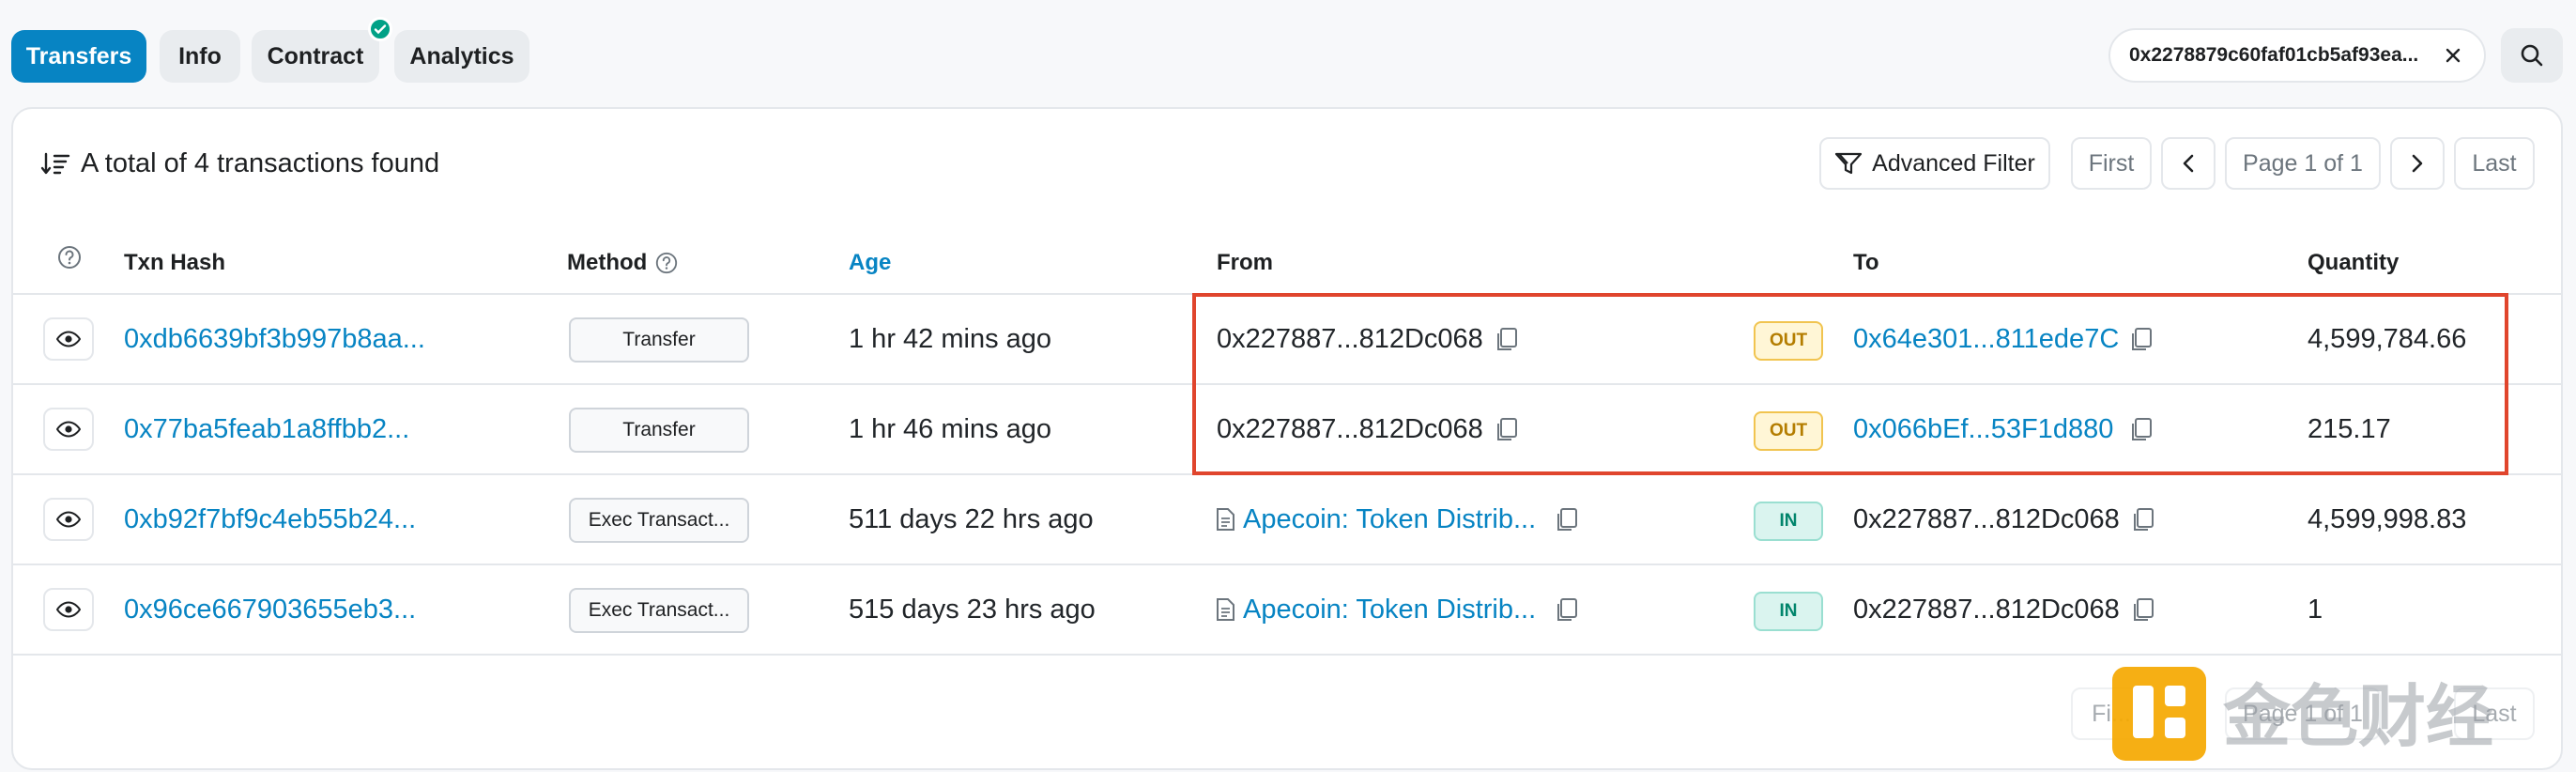 This screenshot has width=2576, height=772. Describe the element at coordinates (69, 260) in the screenshot. I see `help-icon` at that location.